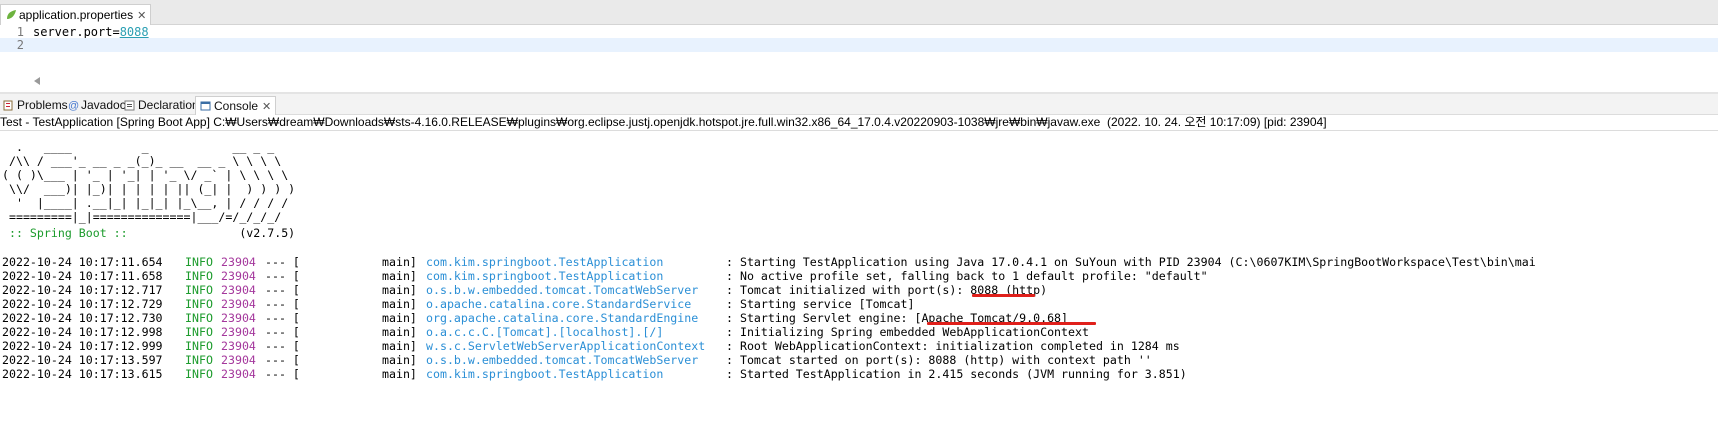  What do you see at coordinates (142, 161) in the screenshot?
I see `banner-line: /\\ / ___'_ __ _ _(_)_ __ __ _ \ \ \ \` at bounding box center [142, 161].